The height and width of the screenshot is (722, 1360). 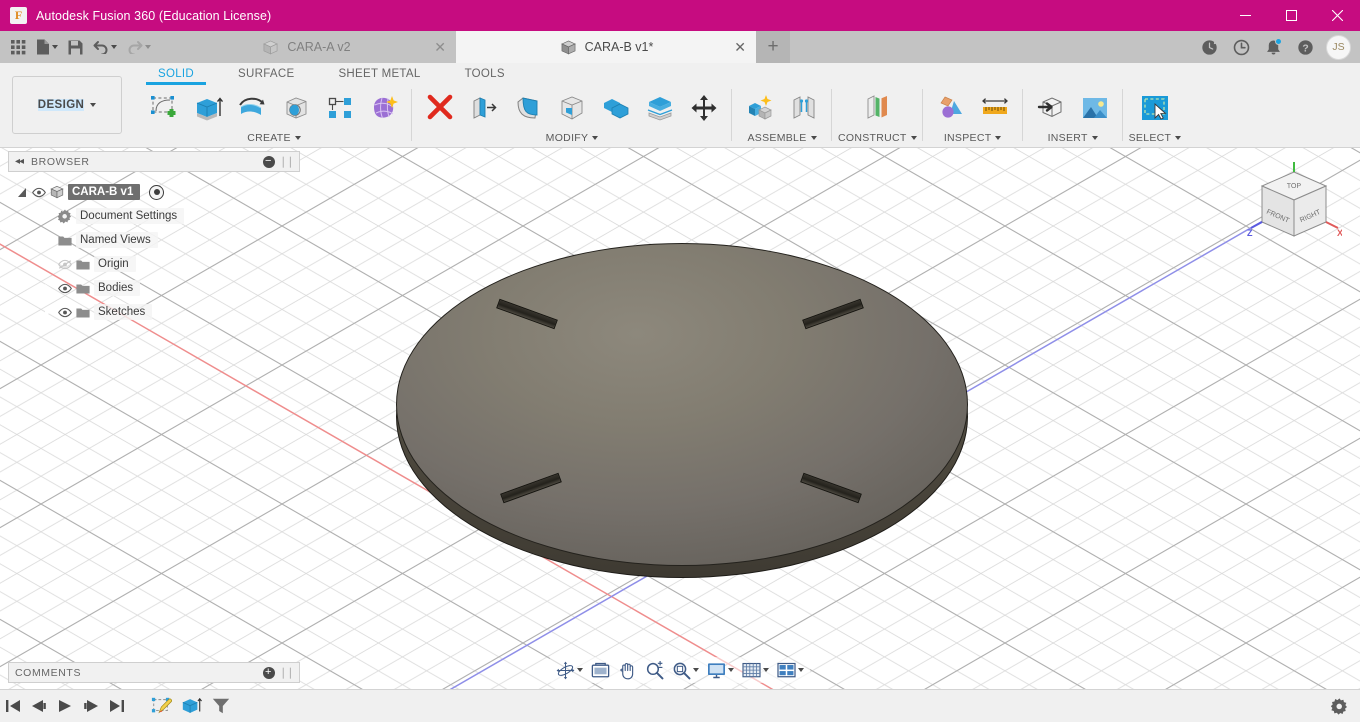 I want to click on go-to-end-icon, so click(x=117, y=706).